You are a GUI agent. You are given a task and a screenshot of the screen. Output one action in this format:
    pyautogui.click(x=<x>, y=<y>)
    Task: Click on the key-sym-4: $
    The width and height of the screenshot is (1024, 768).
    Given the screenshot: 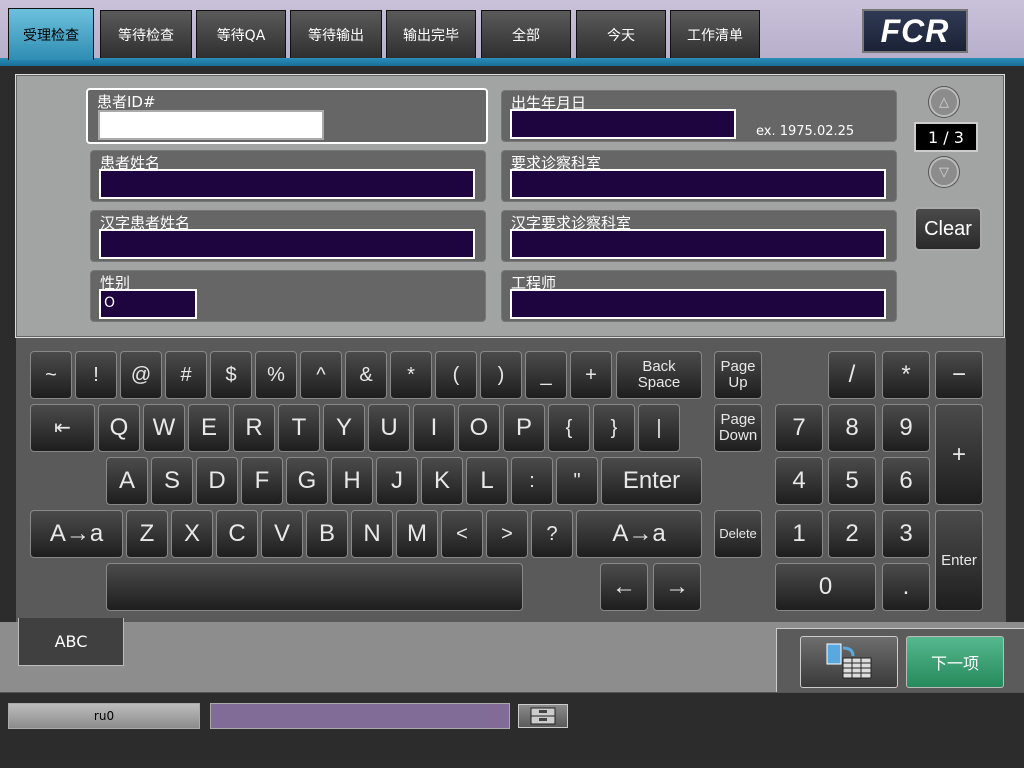 What is the action you would take?
    pyautogui.click(x=231, y=375)
    